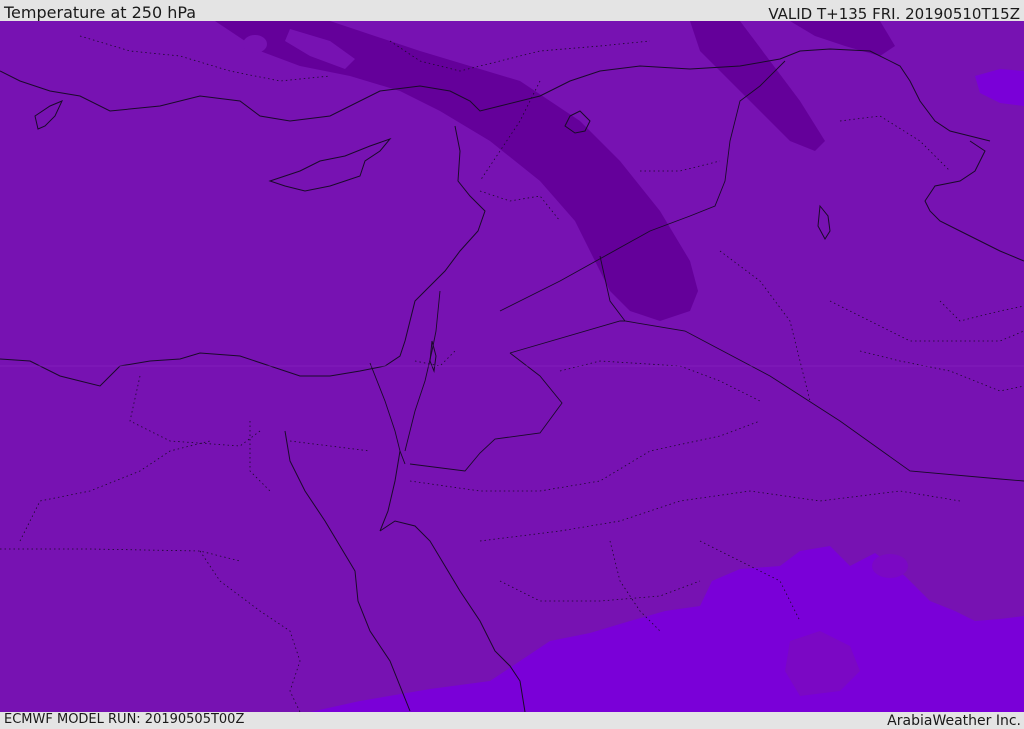  I want to click on model-run: ECMWF MODEL RUN: 20190505T00Z, so click(124, 719).